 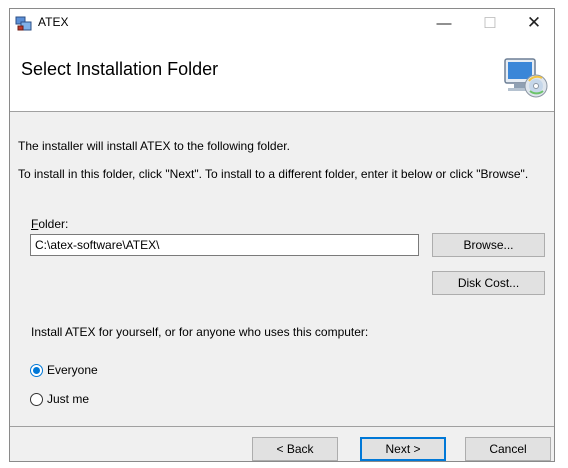 What do you see at coordinates (68, 399) in the screenshot?
I see `radio-just-me-label: Just me` at bounding box center [68, 399].